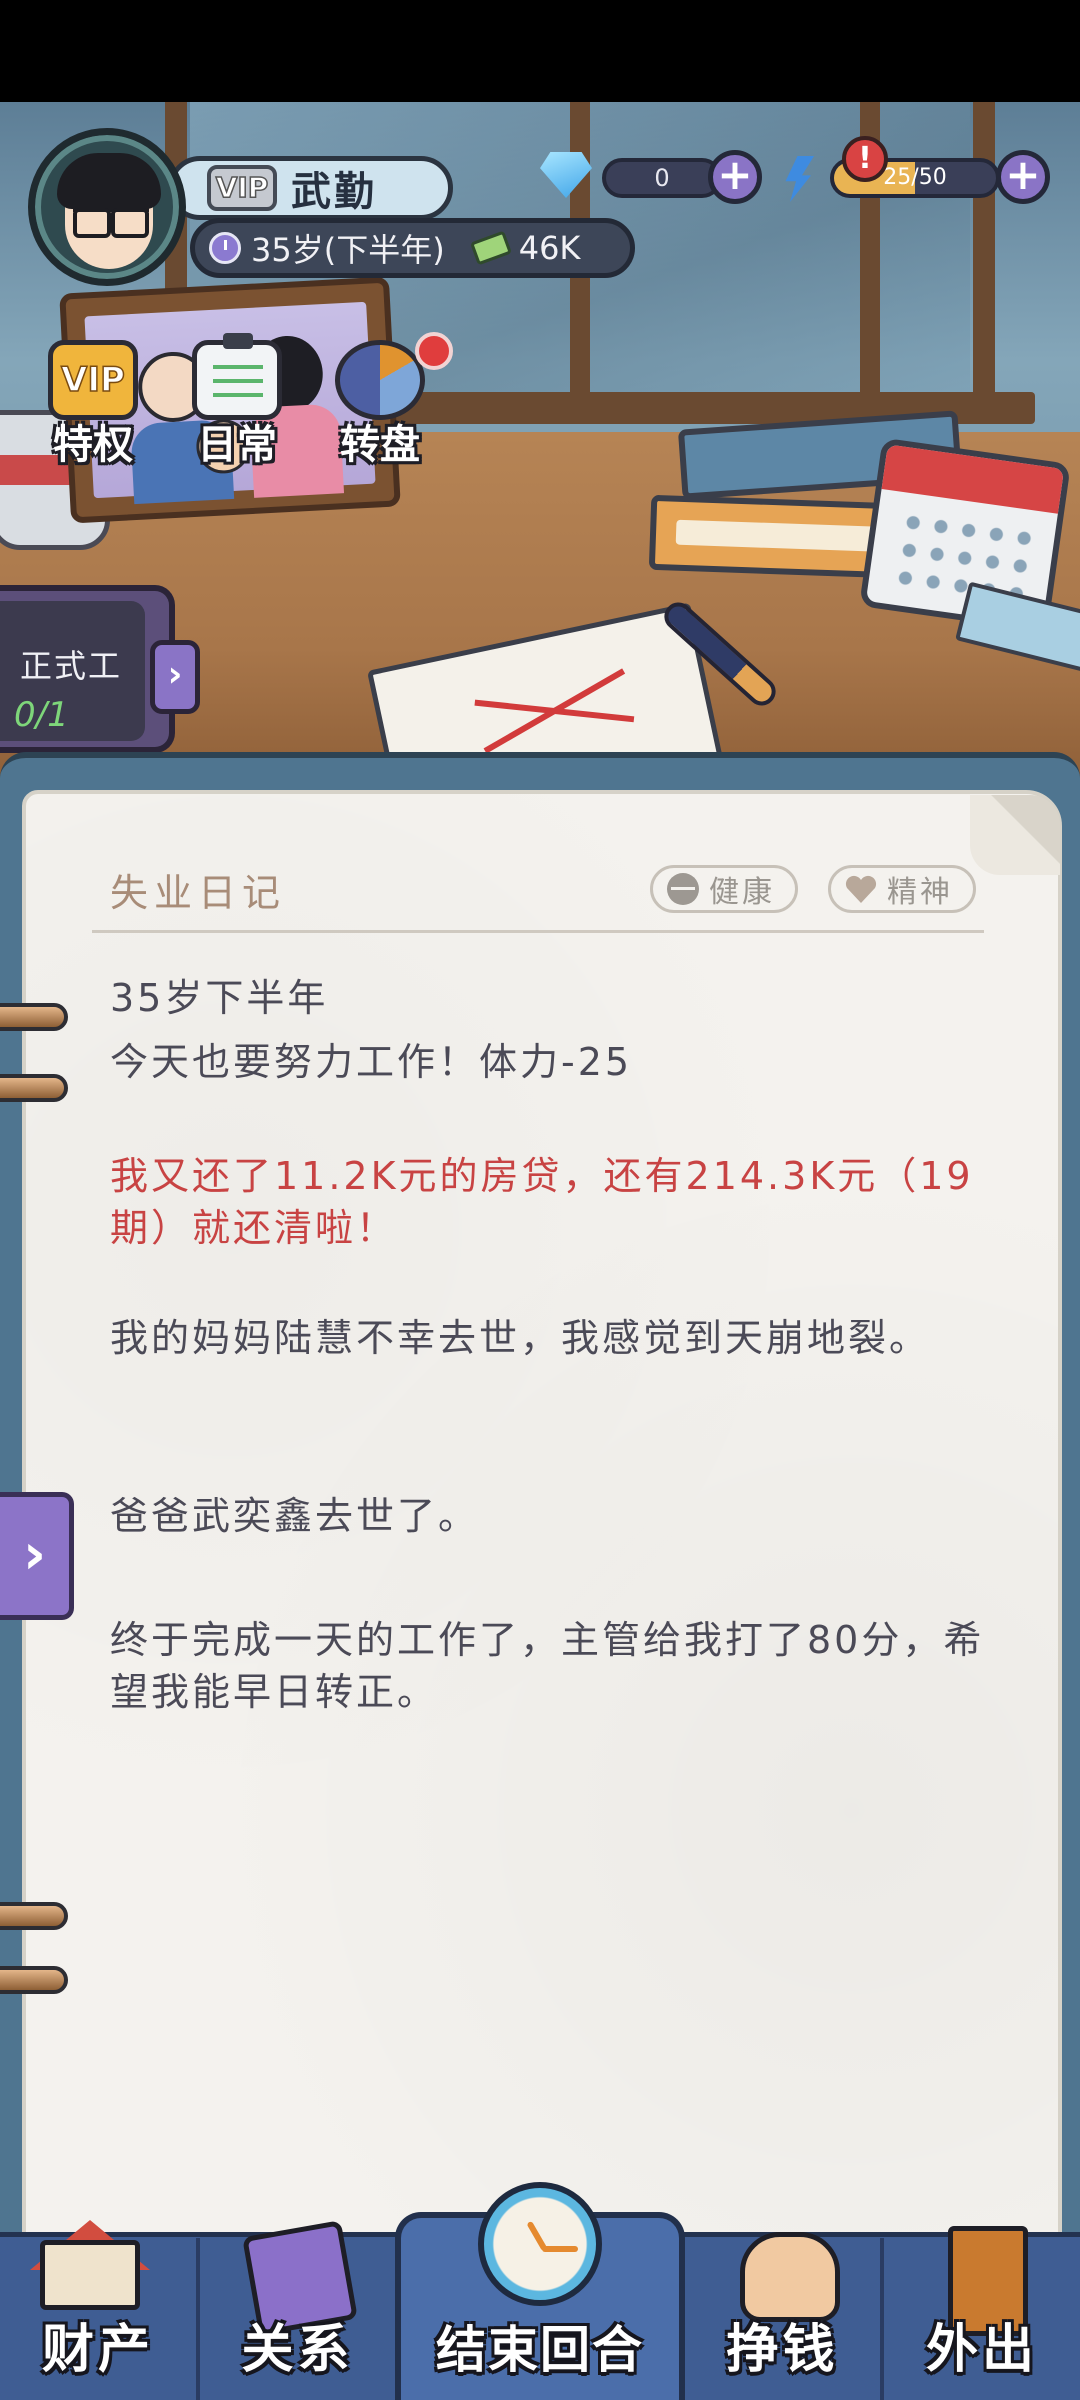 This screenshot has height=2400, width=1080. I want to click on title-divider, so click(538, 931).